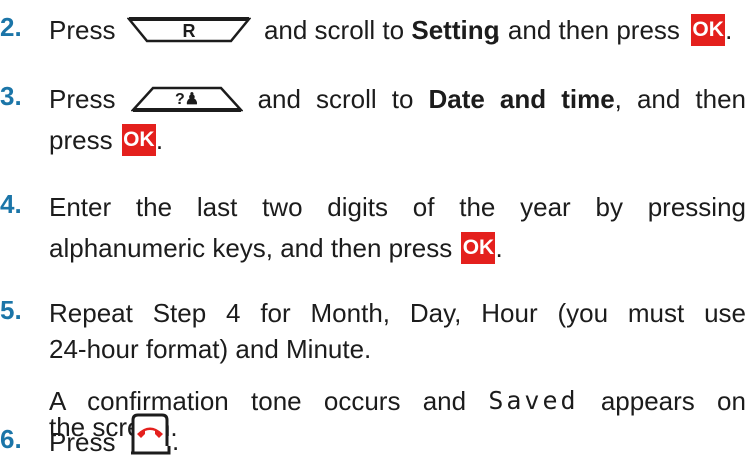 The height and width of the screenshot is (464, 754). I want to click on step-6-line-1: Press, so click(82, 440).